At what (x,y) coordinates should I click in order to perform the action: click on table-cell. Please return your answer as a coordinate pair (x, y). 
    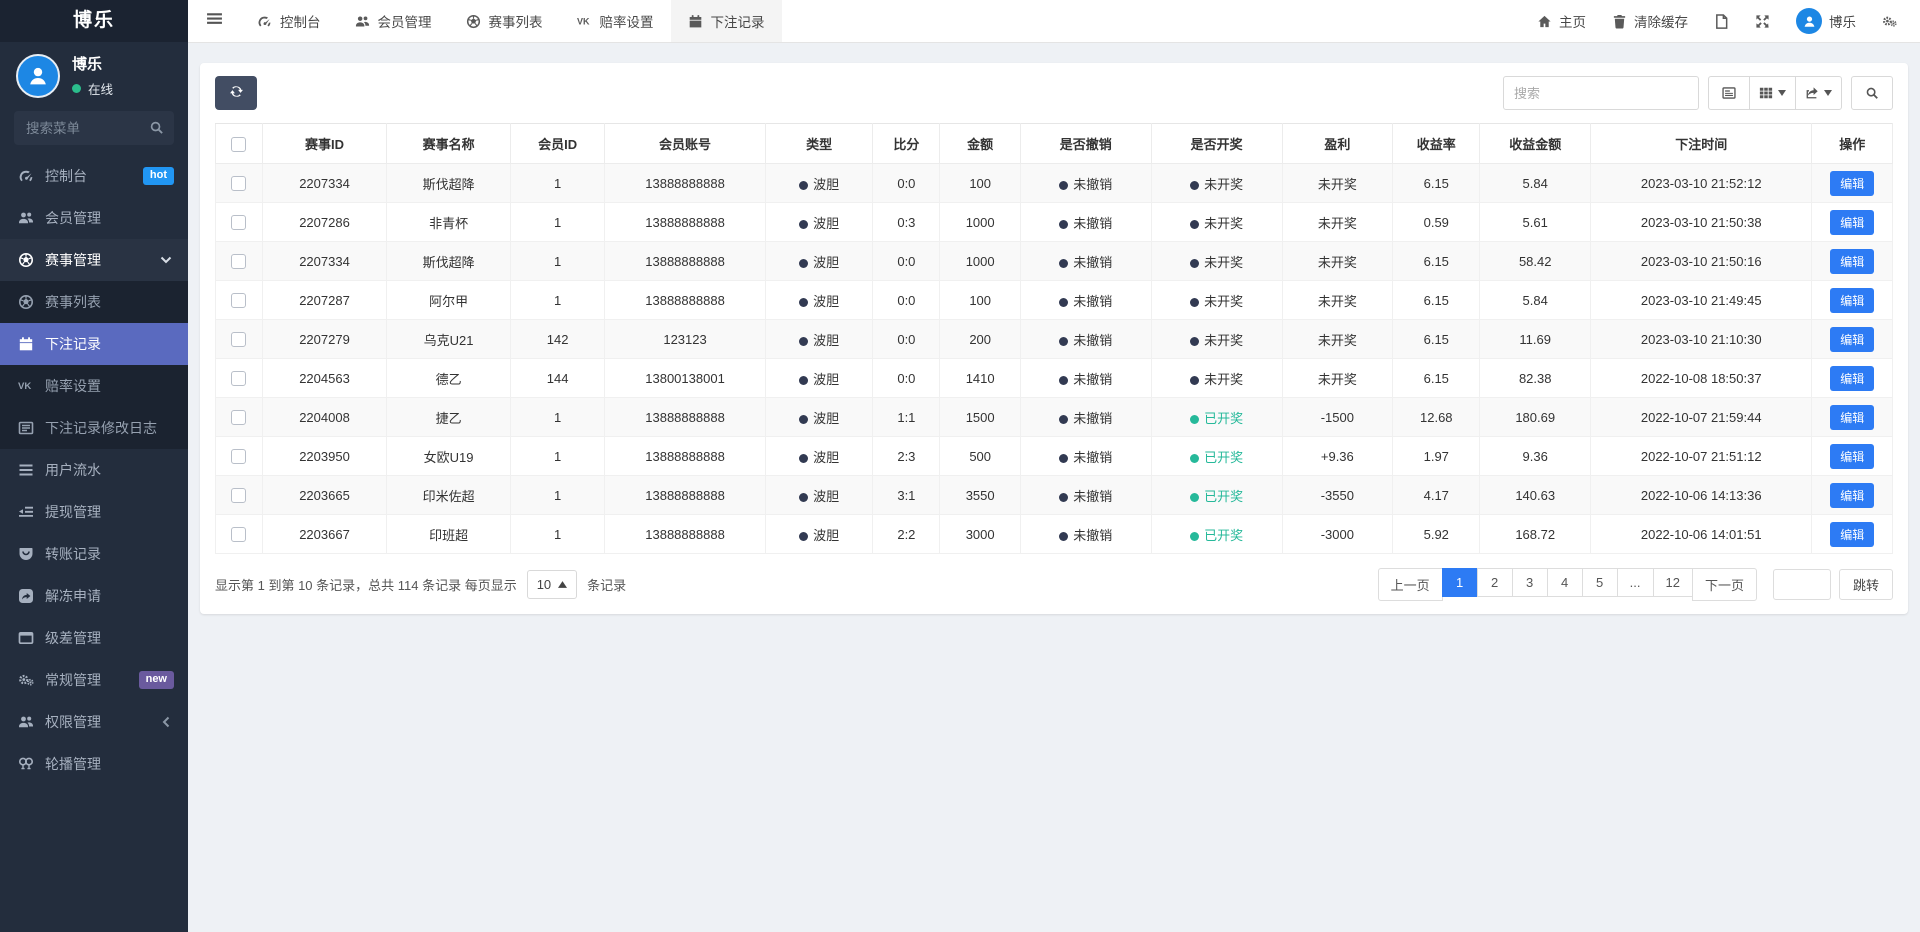
    Looking at the image, I should click on (239, 300).